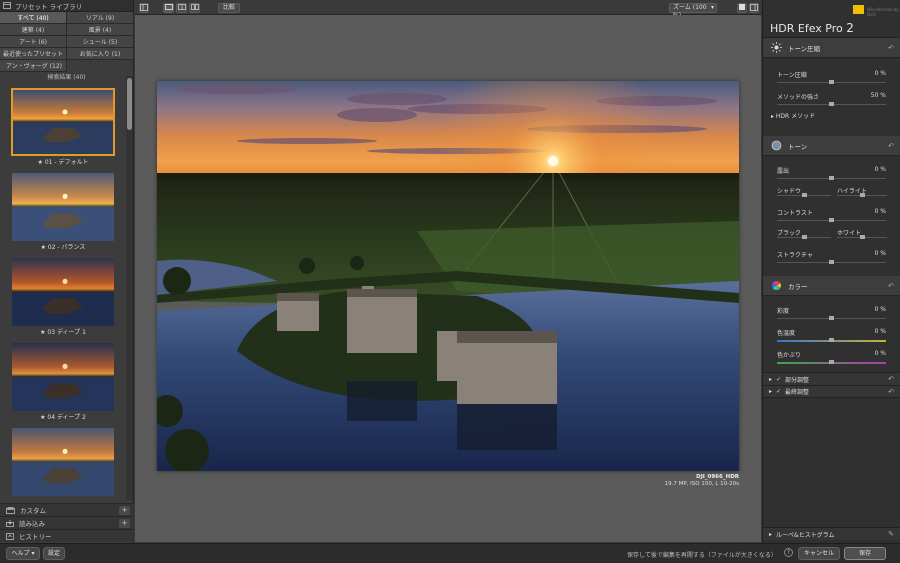  Describe the element at coordinates (33, 66) in the screenshot. I see `category-en-vogue: アン・ヴォーグ (12)` at that location.